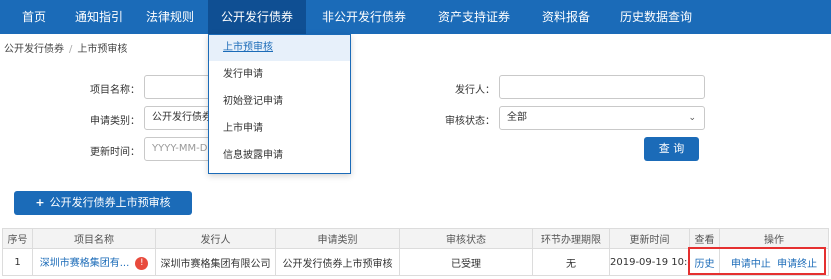 This screenshot has height=279, width=831. I want to click on col-actions: 操作, so click(774, 238).